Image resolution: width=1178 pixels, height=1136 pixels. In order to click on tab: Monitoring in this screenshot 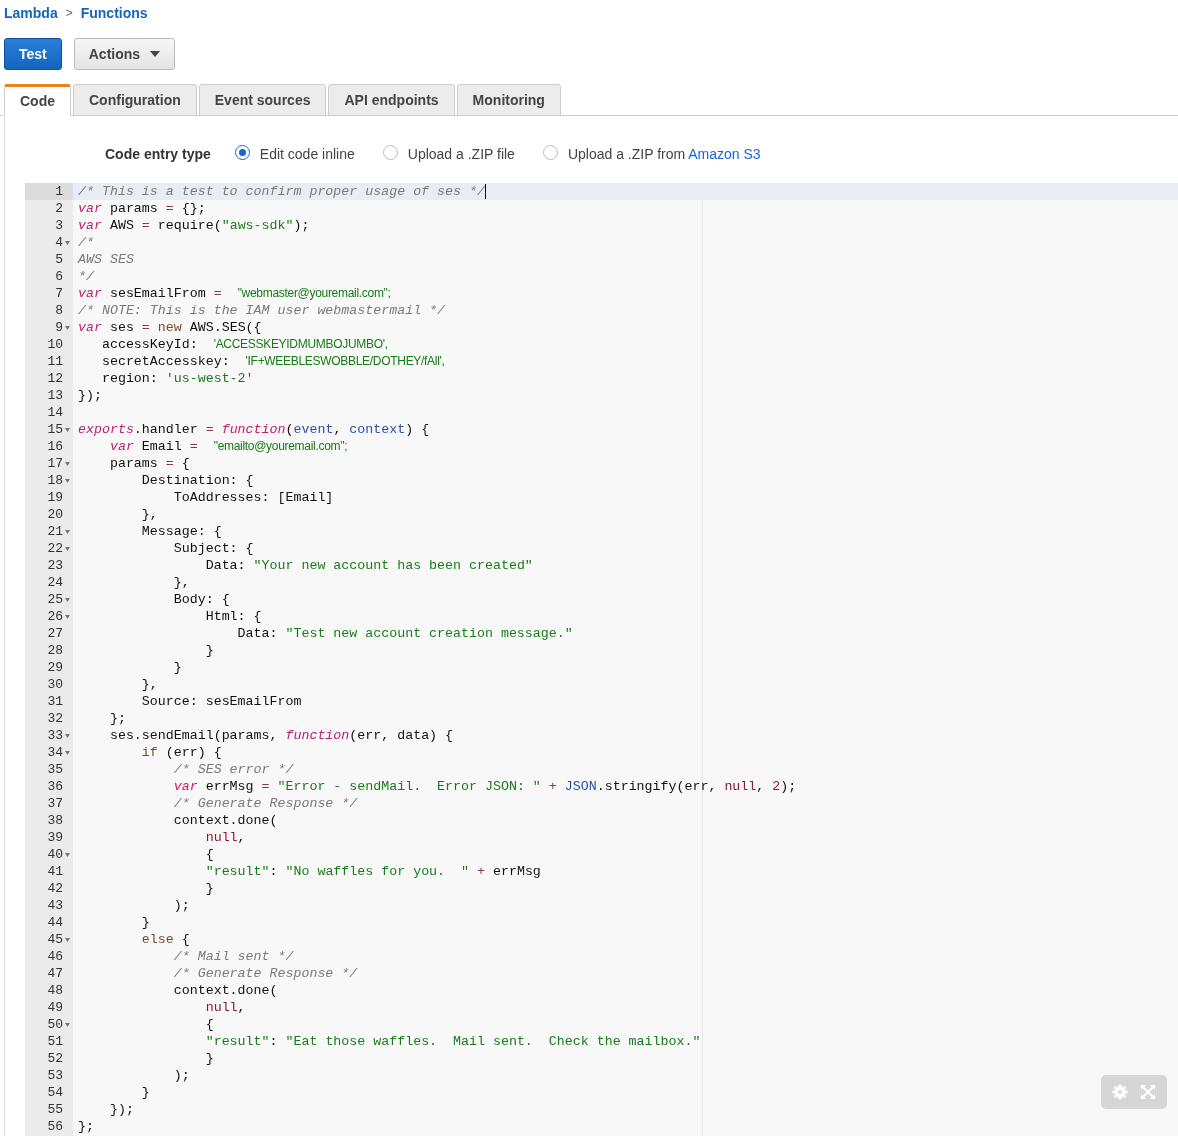, I will do `click(508, 100)`.